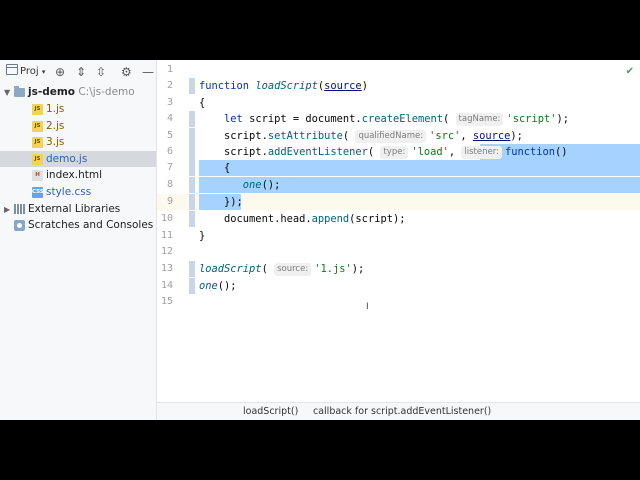 This screenshot has width=640, height=480. Describe the element at coordinates (169, 69) in the screenshot. I see `code-line: 1` at that location.